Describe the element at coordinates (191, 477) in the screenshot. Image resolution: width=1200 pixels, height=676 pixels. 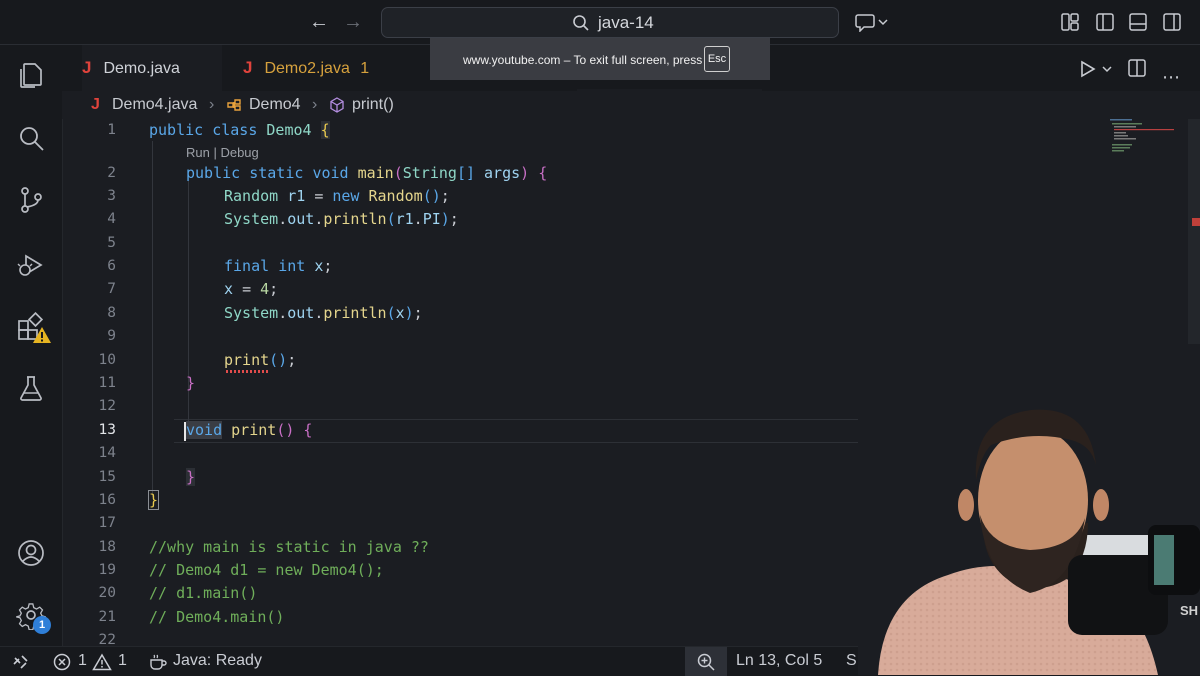
I see `code-line-15: }` at that location.